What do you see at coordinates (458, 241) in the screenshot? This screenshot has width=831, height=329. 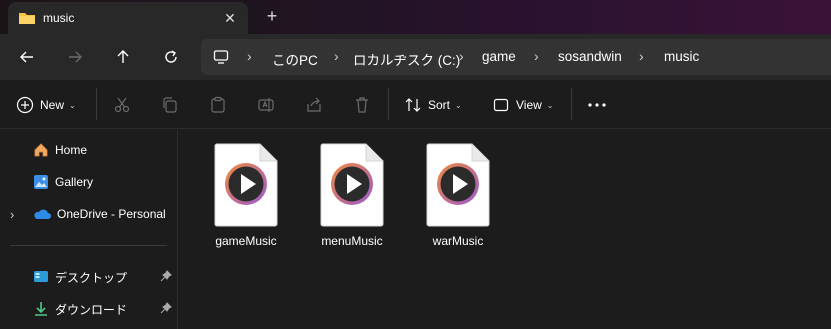 I see `file-name: warMusic` at bounding box center [458, 241].